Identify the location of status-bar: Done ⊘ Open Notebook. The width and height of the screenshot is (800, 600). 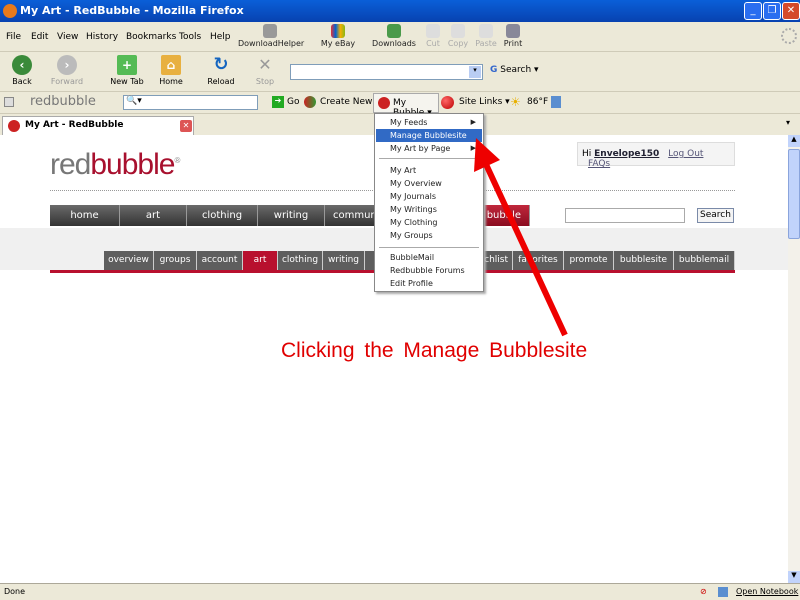
(400, 591).